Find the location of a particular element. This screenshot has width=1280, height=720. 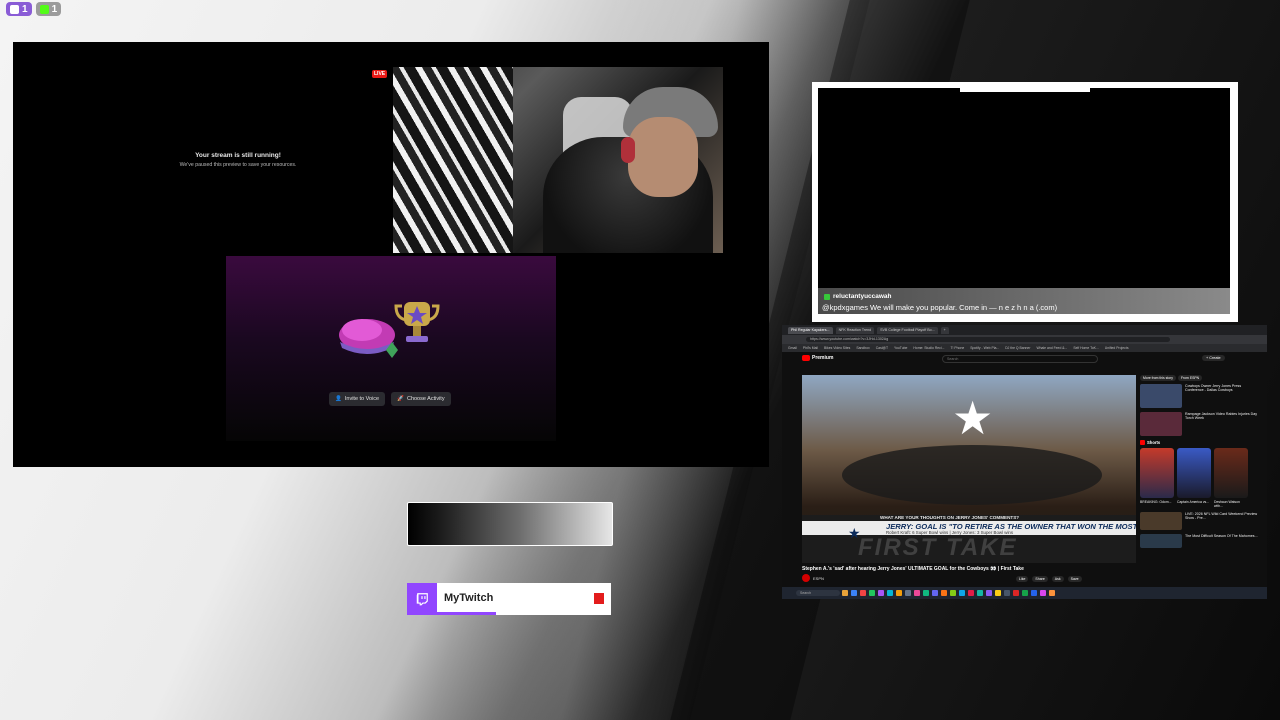

browser-tab: NFK Reaction Trend is located at coordinates (855, 330).